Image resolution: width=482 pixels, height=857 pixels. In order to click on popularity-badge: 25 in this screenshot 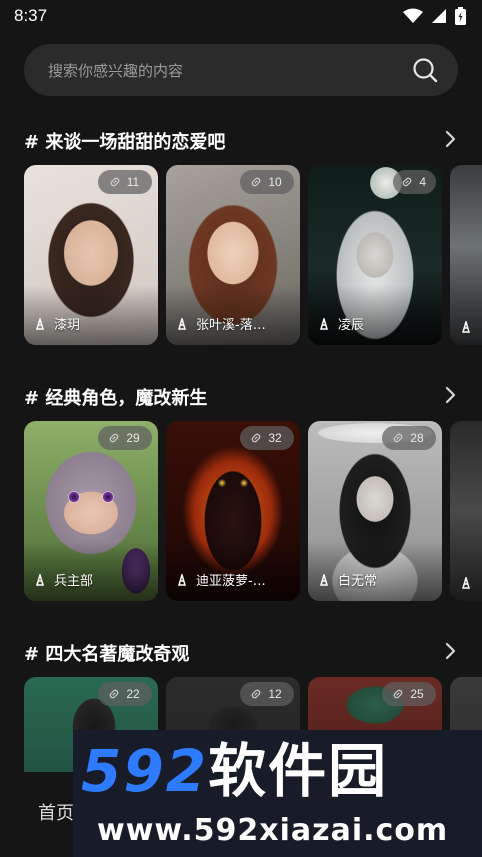, I will do `click(409, 694)`.